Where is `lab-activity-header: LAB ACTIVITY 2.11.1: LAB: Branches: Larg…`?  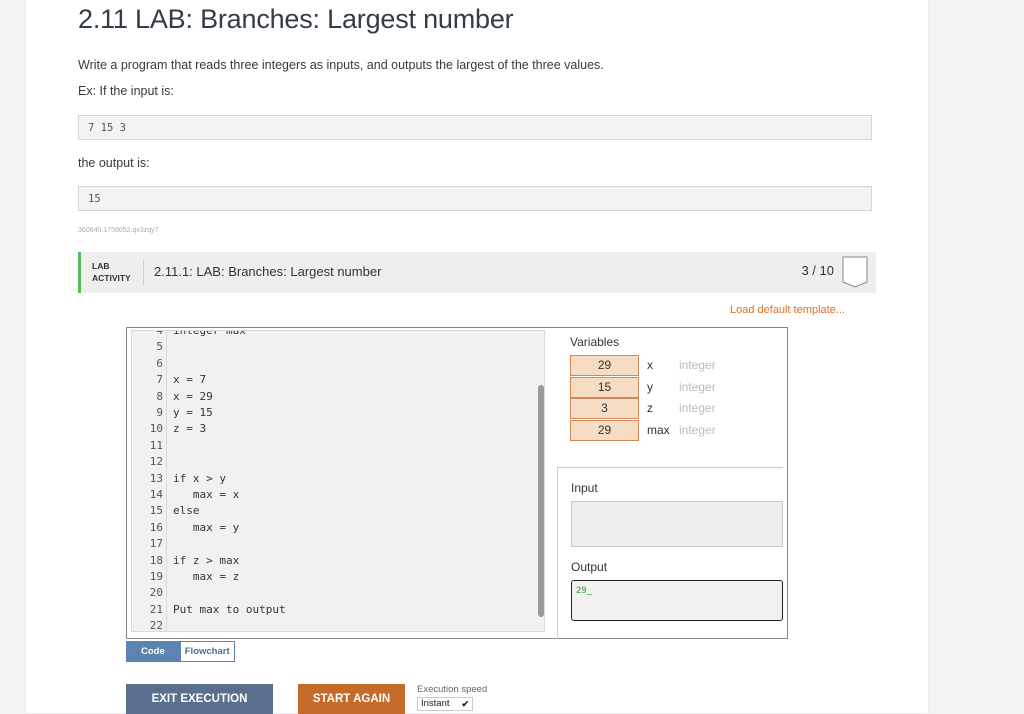
lab-activity-header: LAB ACTIVITY 2.11.1: LAB: Branches: Larg… is located at coordinates (477, 272).